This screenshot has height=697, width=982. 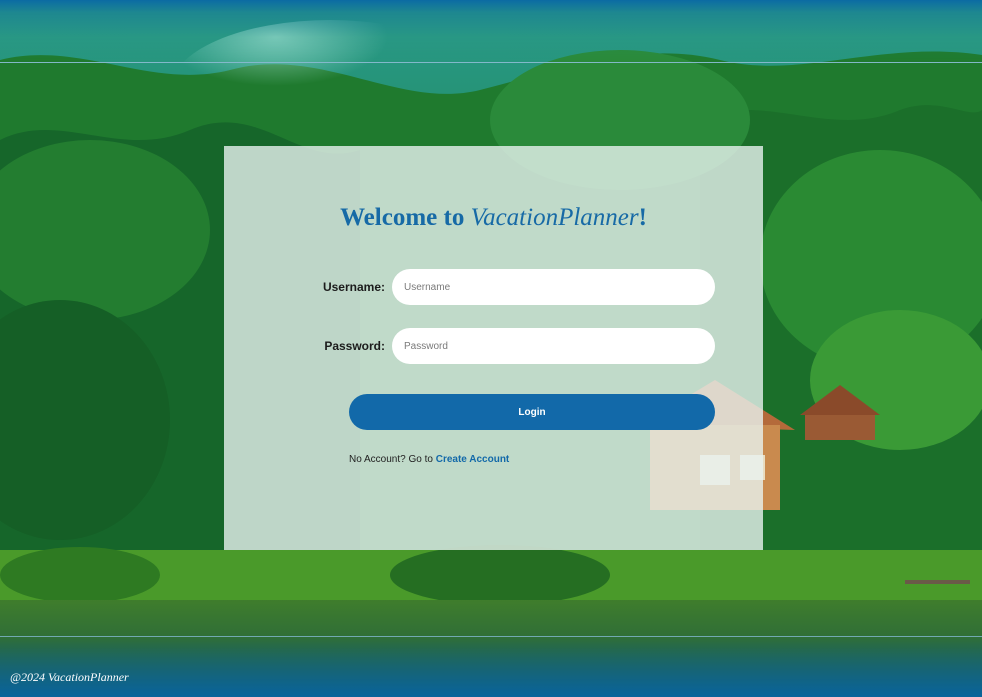 I want to click on welcome-title-suffix: !, so click(x=642, y=217).